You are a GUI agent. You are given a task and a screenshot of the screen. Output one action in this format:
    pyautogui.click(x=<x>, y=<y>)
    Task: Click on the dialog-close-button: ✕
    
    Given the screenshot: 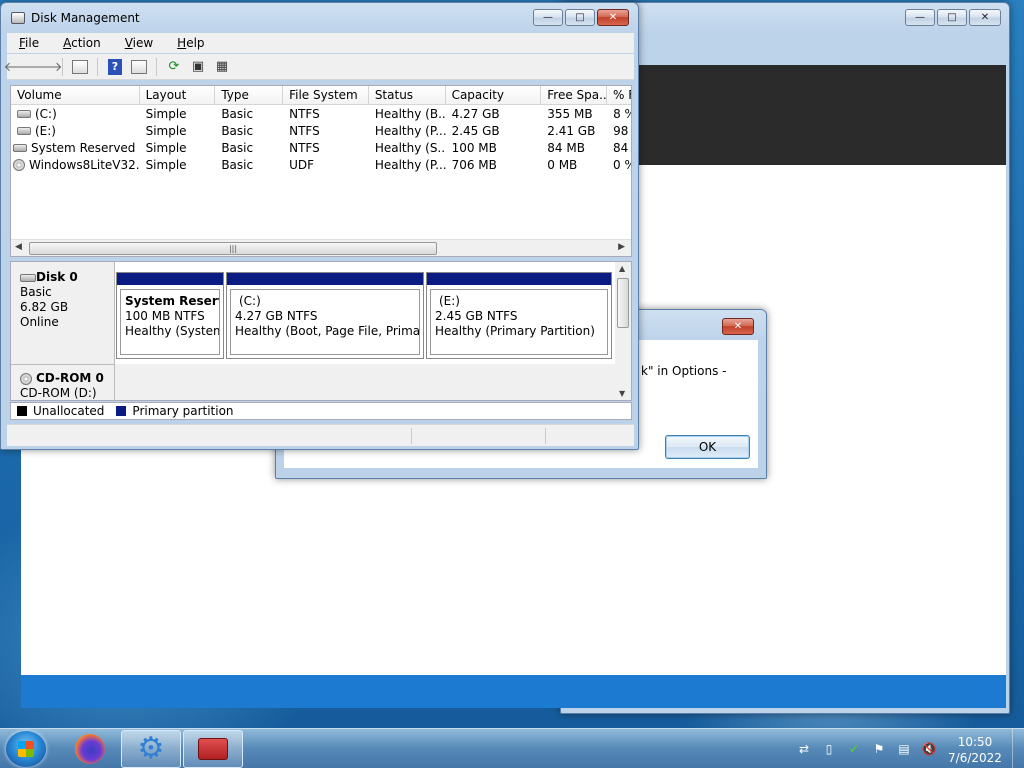 What is the action you would take?
    pyautogui.click(x=738, y=326)
    